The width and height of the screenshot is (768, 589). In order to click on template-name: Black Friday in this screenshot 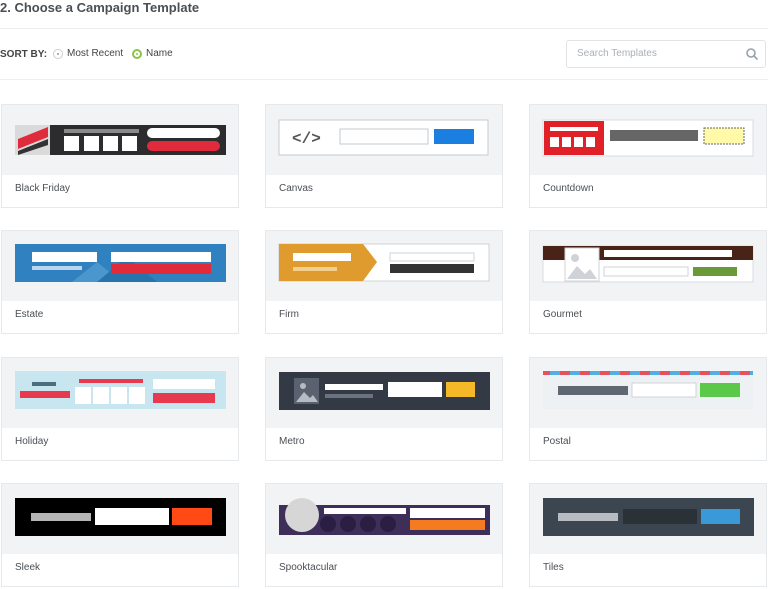, I will do `click(43, 188)`.